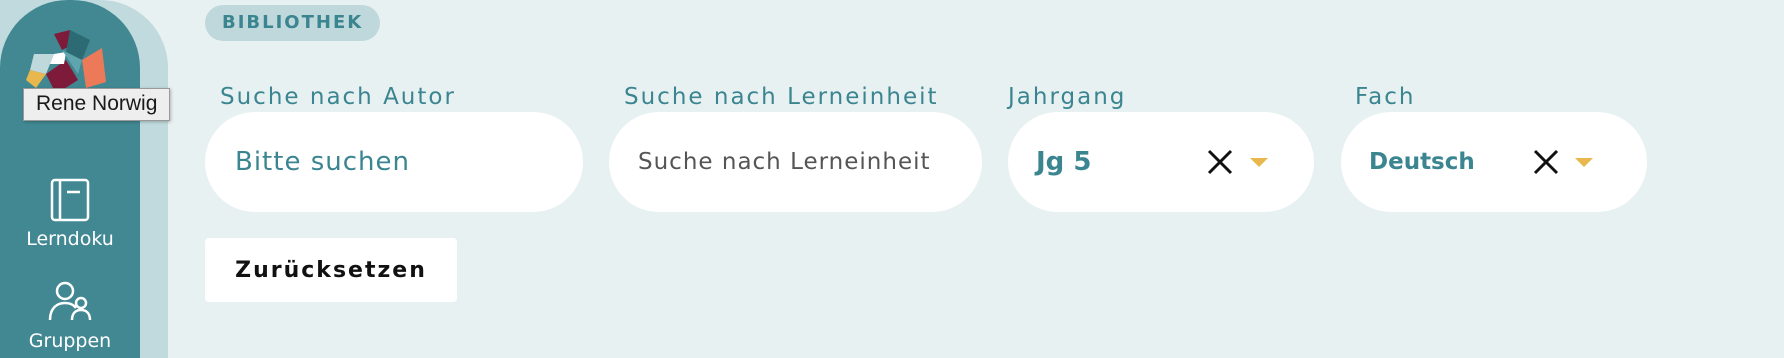  What do you see at coordinates (1422, 162) in the screenshot?
I see `fach-selected-value: Deutsch` at bounding box center [1422, 162].